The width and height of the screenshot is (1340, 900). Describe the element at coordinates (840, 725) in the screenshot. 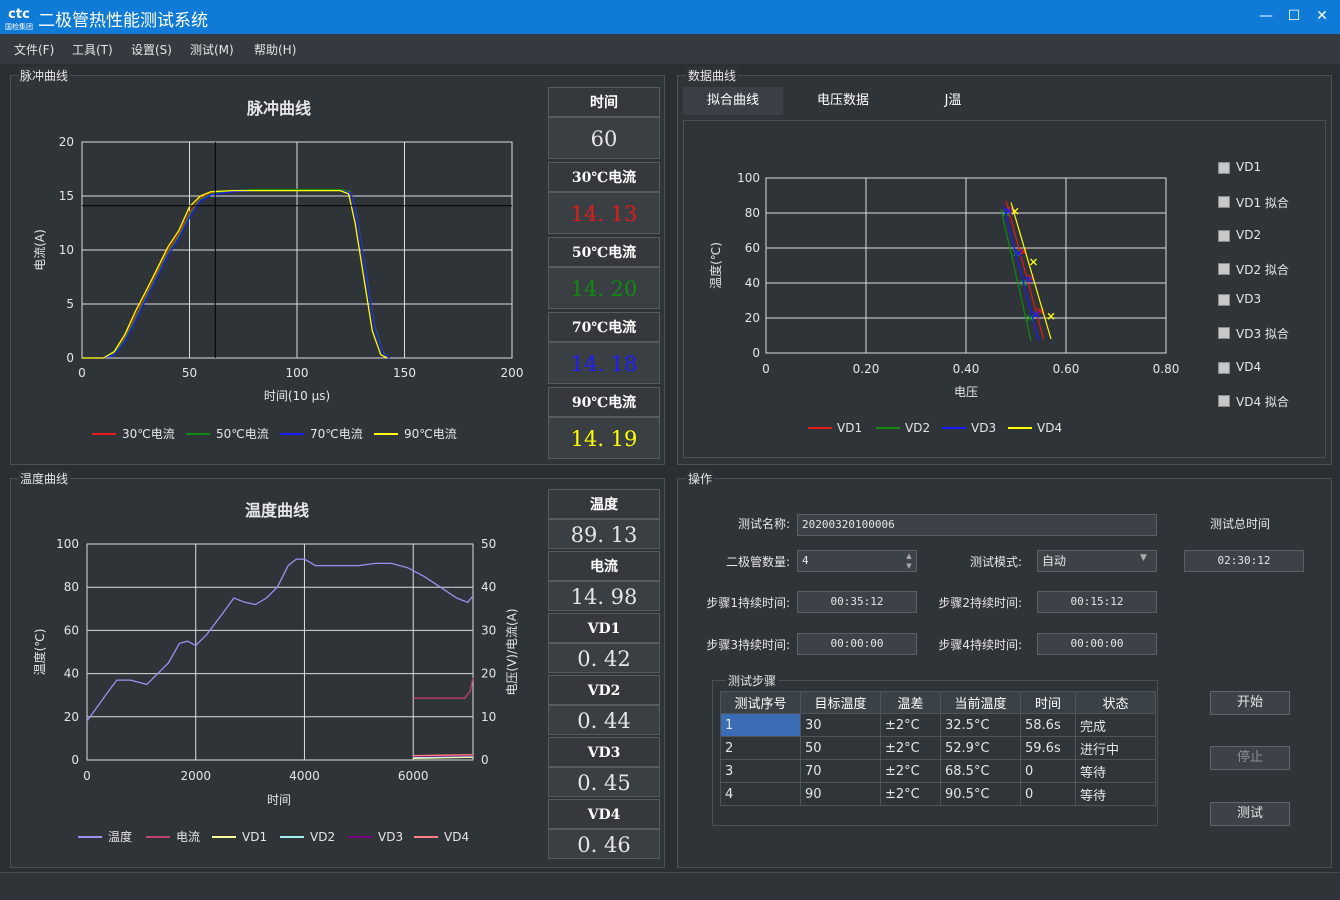

I see `table-cell: 30` at that location.